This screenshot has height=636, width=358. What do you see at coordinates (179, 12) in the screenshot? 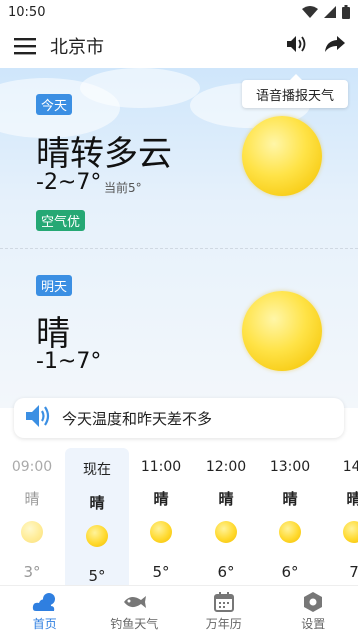
I see `status-bar: 10:50` at bounding box center [179, 12].